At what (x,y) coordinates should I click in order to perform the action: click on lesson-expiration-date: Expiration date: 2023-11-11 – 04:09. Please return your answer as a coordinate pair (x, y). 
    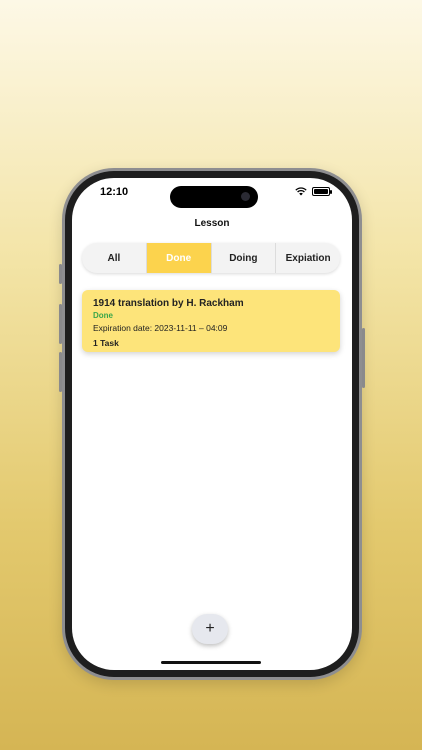
    Looking at the image, I should click on (160, 328).